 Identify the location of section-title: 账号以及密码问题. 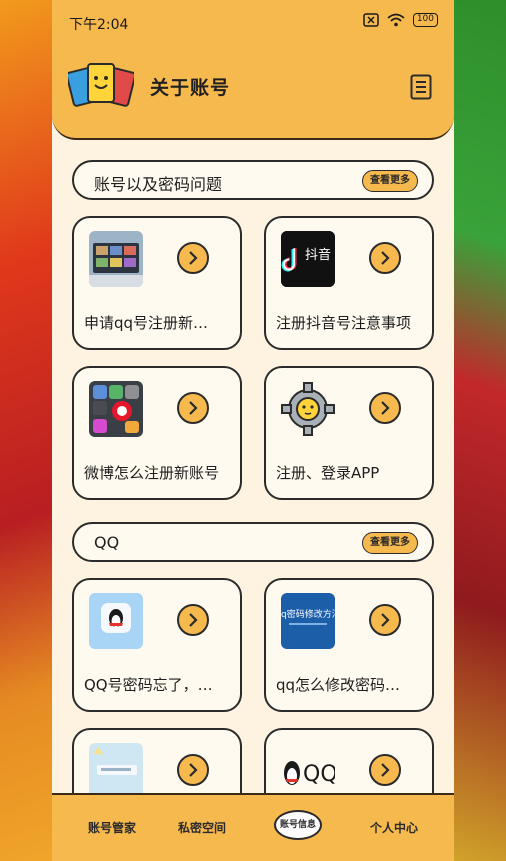
(158, 184).